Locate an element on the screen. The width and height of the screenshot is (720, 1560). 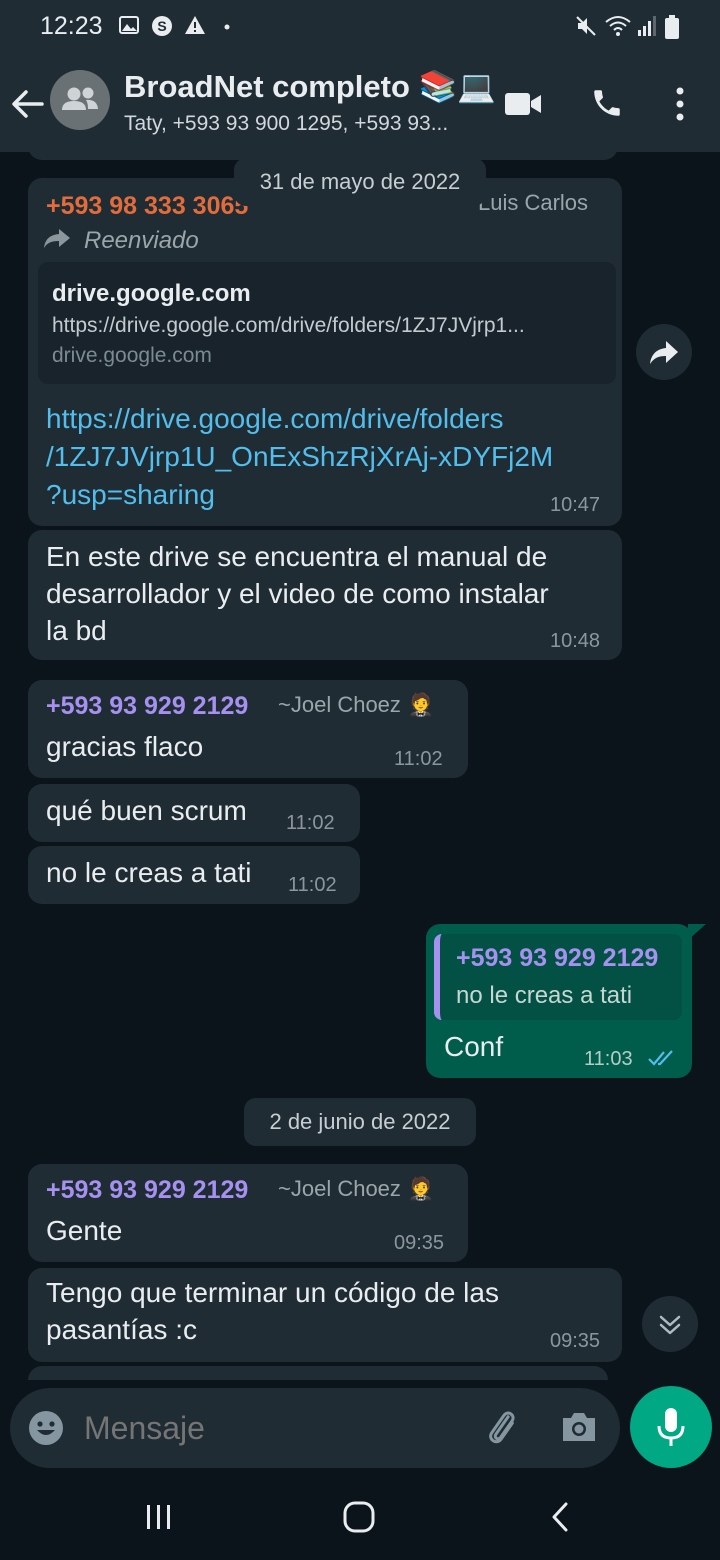
wifi-icon is located at coordinates (618, 26).